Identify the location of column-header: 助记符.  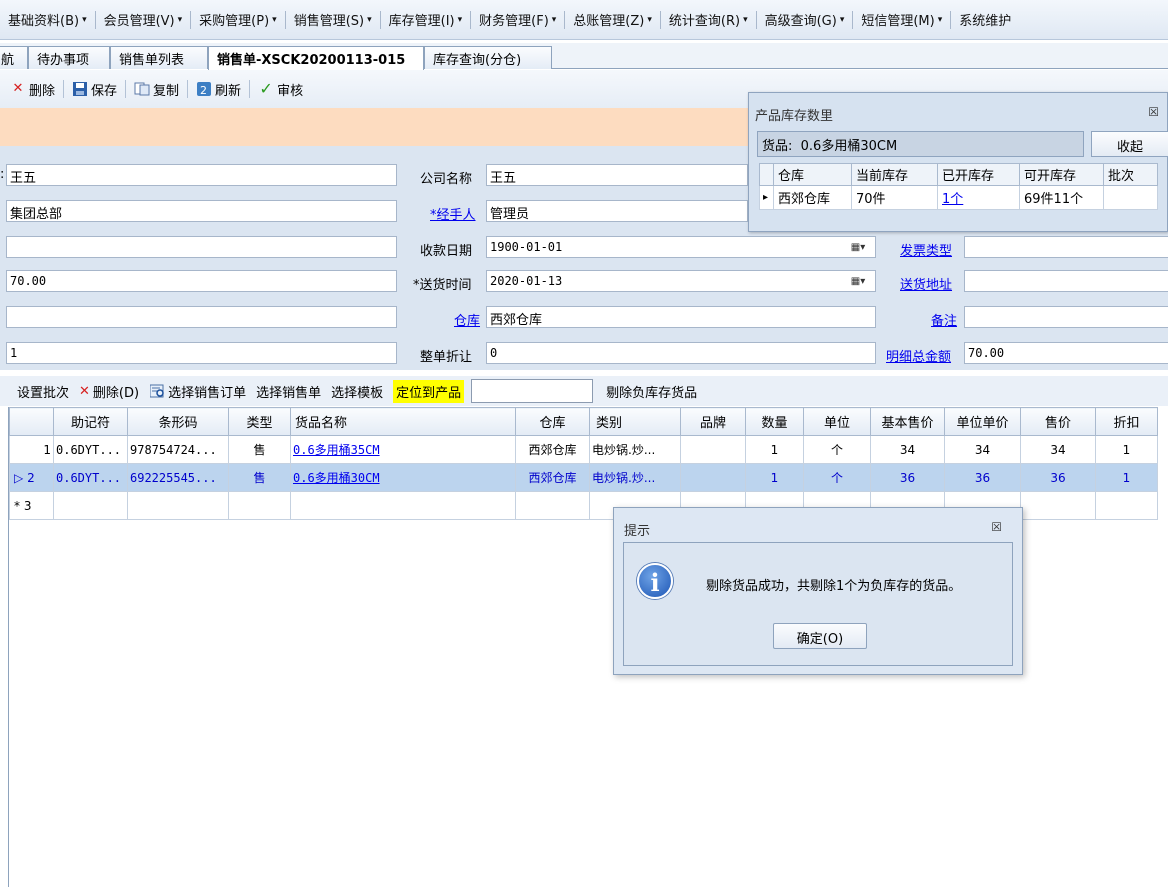
(90, 421).